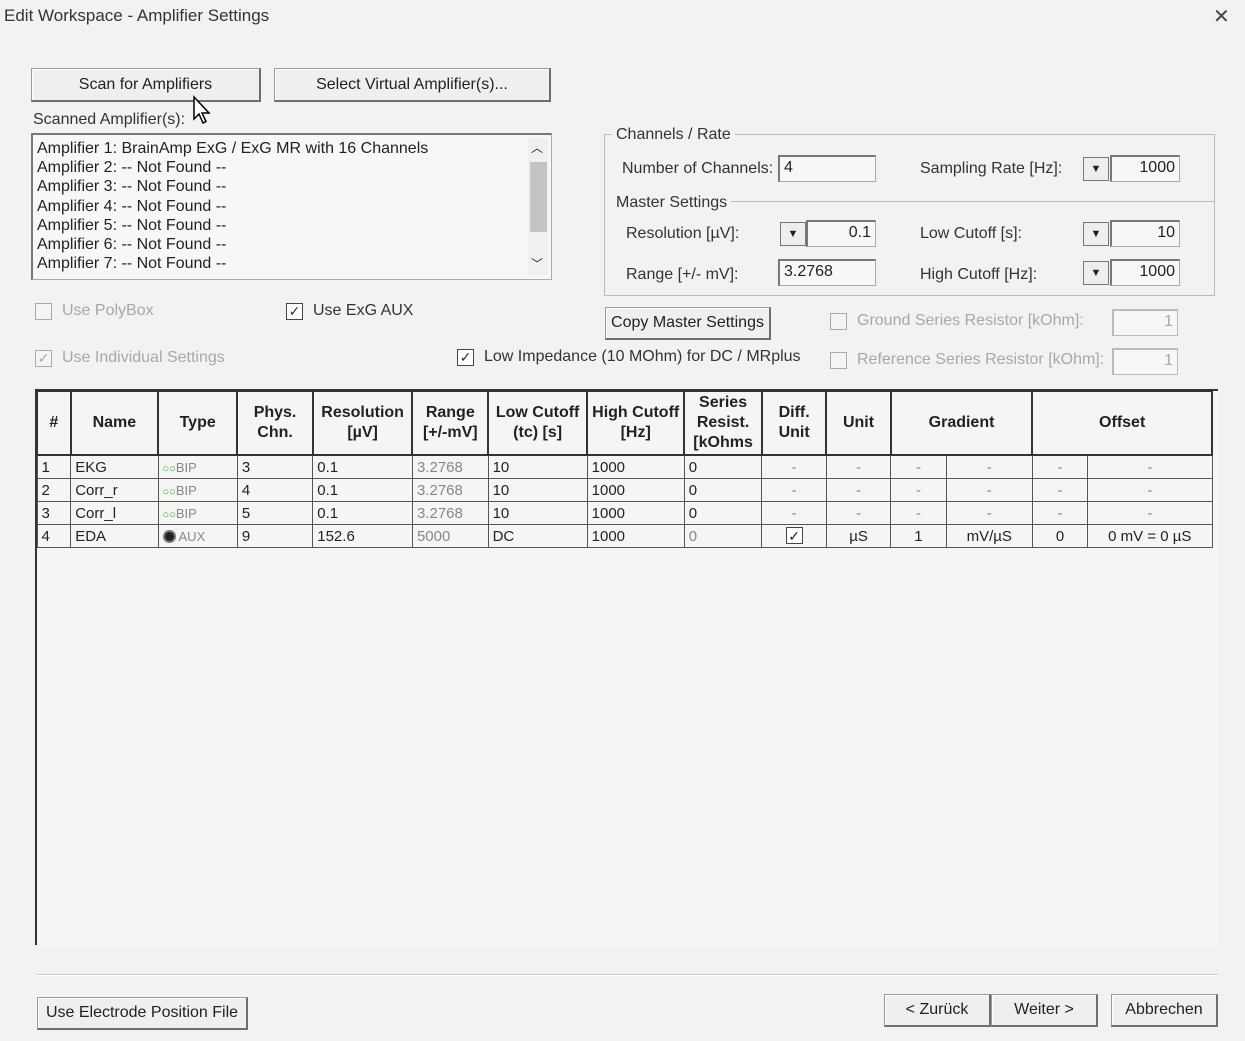  I want to click on column-header: Type, so click(198, 423).